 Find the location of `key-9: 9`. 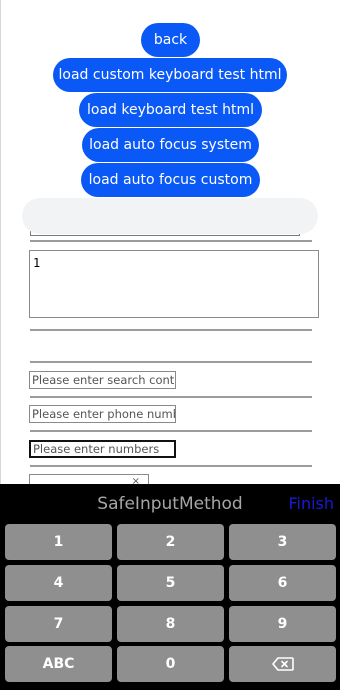

key-9: 9 is located at coordinates (282, 624).